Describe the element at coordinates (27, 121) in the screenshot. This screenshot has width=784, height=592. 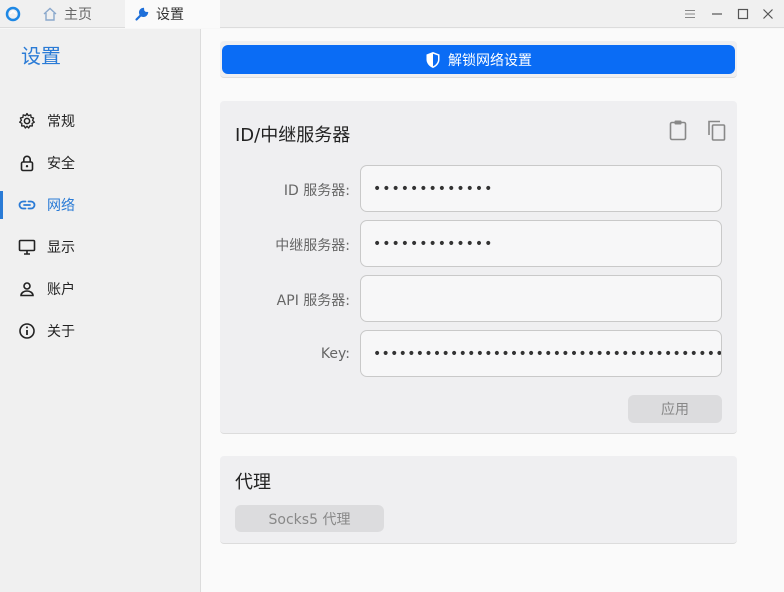
I see `gear-icon` at that location.